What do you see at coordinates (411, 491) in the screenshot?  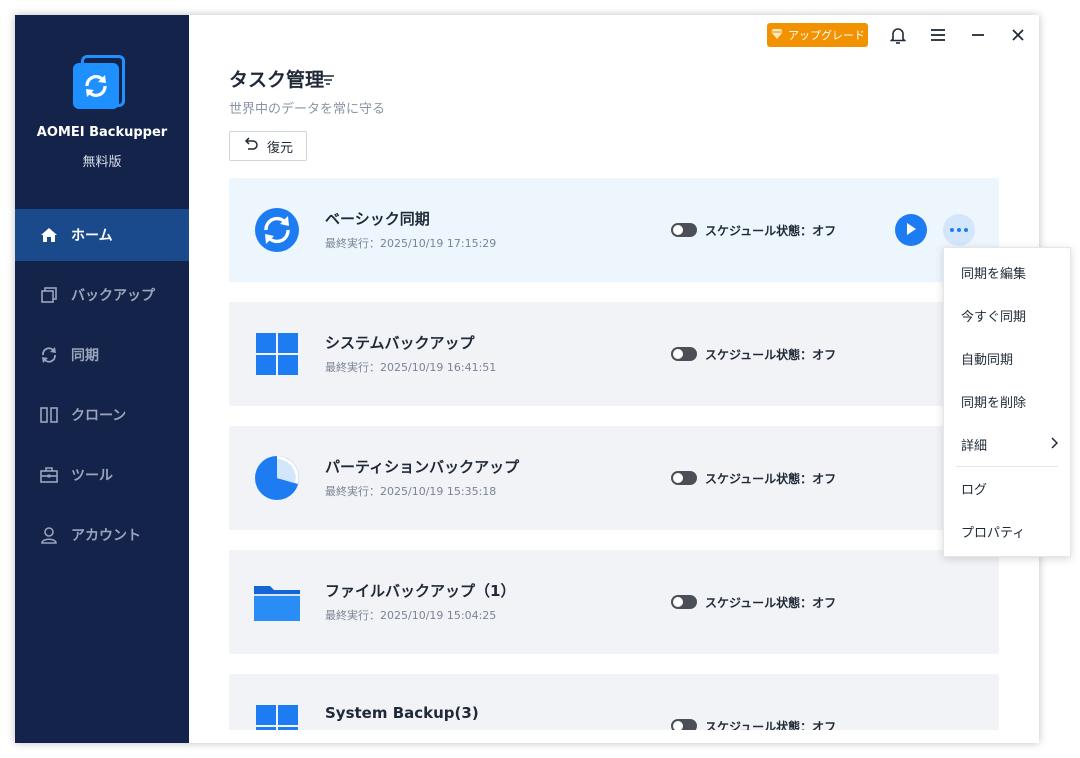 I see `task-last-run: 最終実行：2025/10/19 15:35:18` at bounding box center [411, 491].